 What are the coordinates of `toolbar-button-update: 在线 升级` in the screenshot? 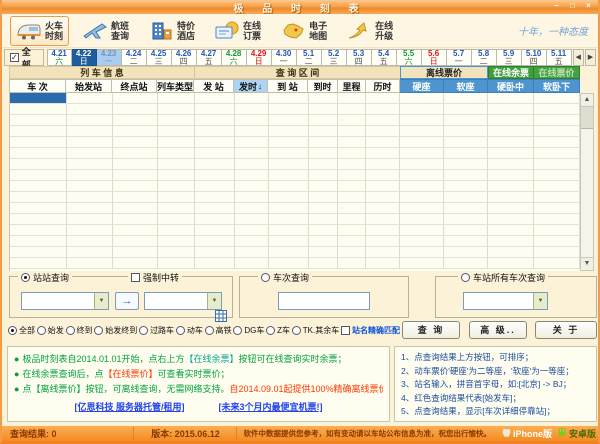 It's located at (369, 31).